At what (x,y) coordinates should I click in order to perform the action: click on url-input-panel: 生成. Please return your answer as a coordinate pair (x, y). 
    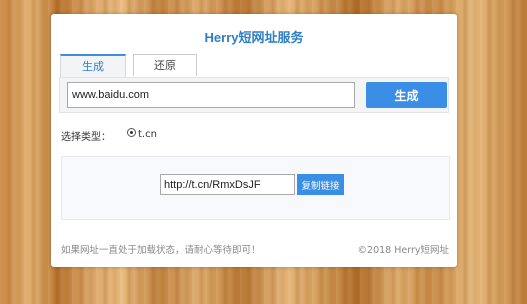
    Looking at the image, I should click on (254, 95).